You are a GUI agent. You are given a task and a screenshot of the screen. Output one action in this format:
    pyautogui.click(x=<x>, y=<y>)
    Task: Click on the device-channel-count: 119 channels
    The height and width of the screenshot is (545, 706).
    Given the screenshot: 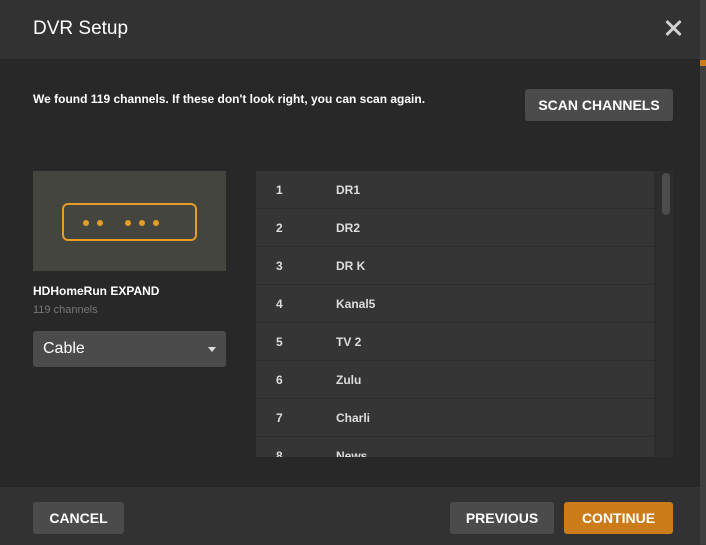 What is the action you would take?
    pyautogui.click(x=65, y=310)
    